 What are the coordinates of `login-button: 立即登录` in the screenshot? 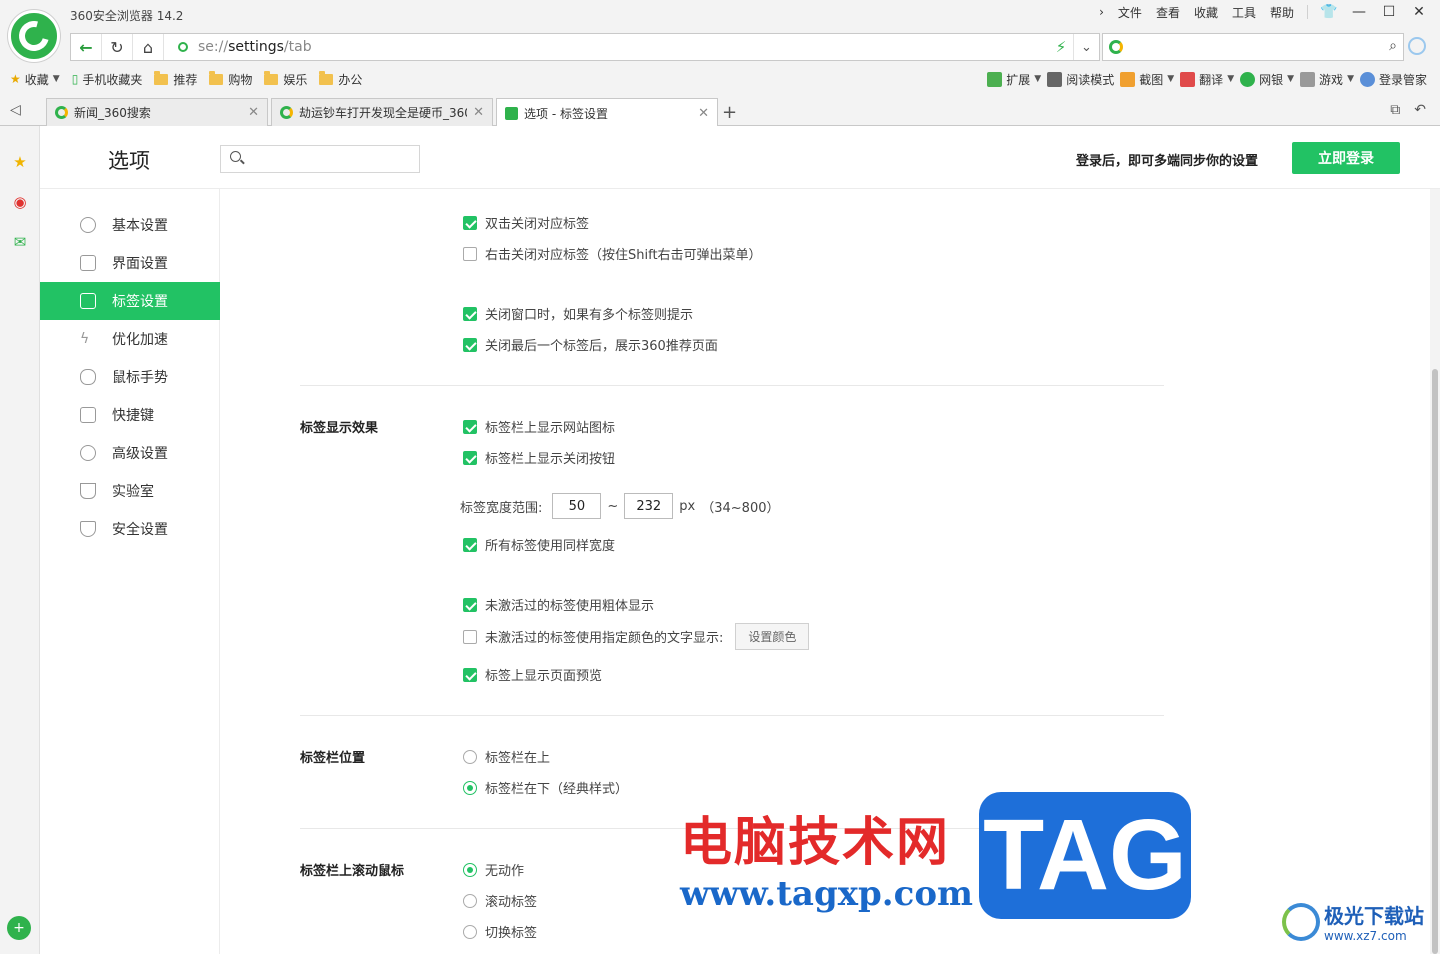 It's located at (1346, 158).